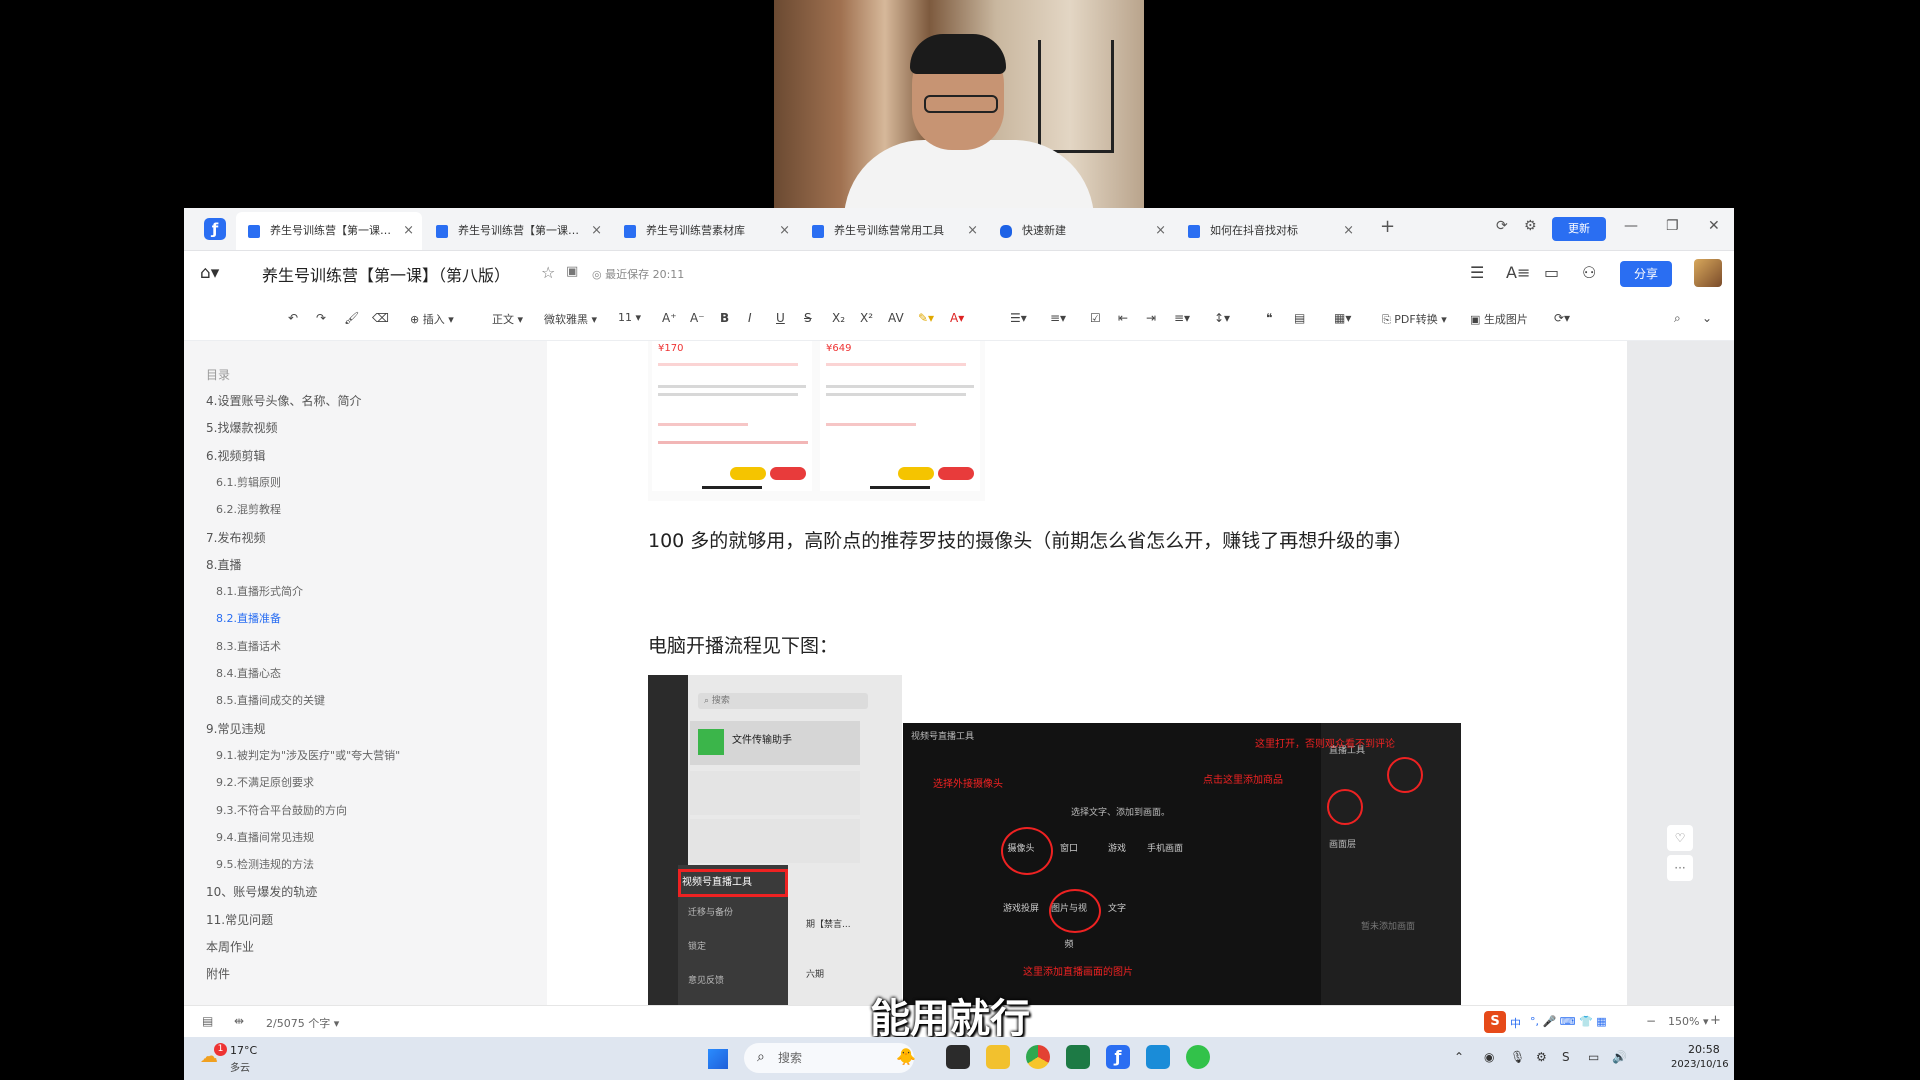 This screenshot has width=1920, height=1080. Describe the element at coordinates (1198, 1057) in the screenshot. I see `wechat-icon` at that location.